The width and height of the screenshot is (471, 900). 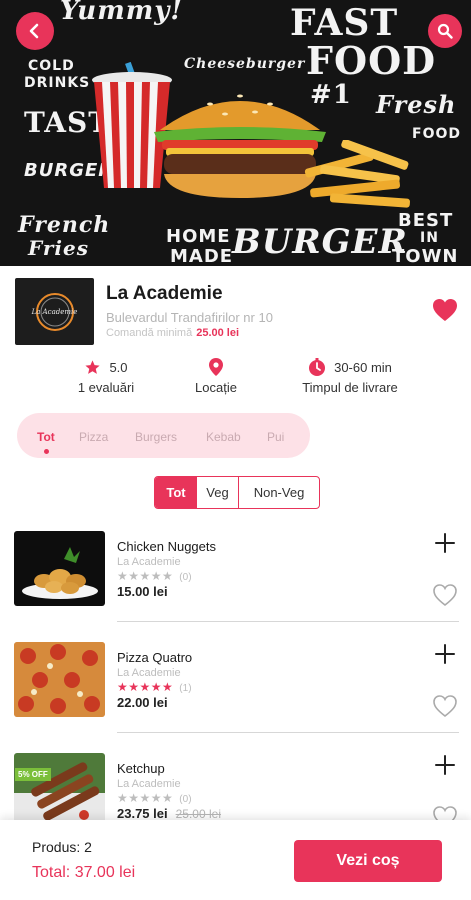 I want to click on chalk-text-fries: Fries, so click(x=58, y=248).